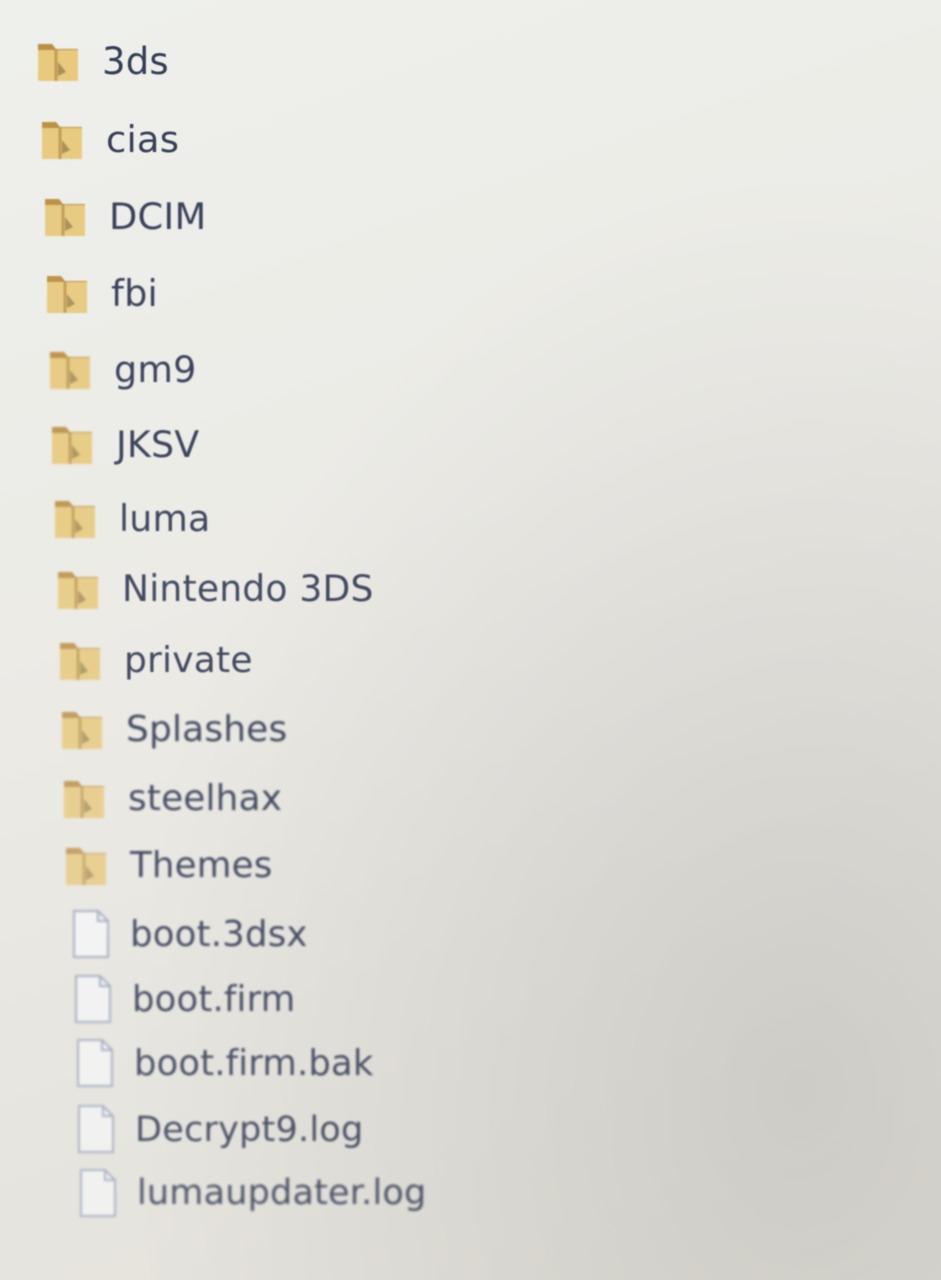 This screenshot has width=941, height=1280. I want to click on list-item-folder: Splashes, so click(172, 729).